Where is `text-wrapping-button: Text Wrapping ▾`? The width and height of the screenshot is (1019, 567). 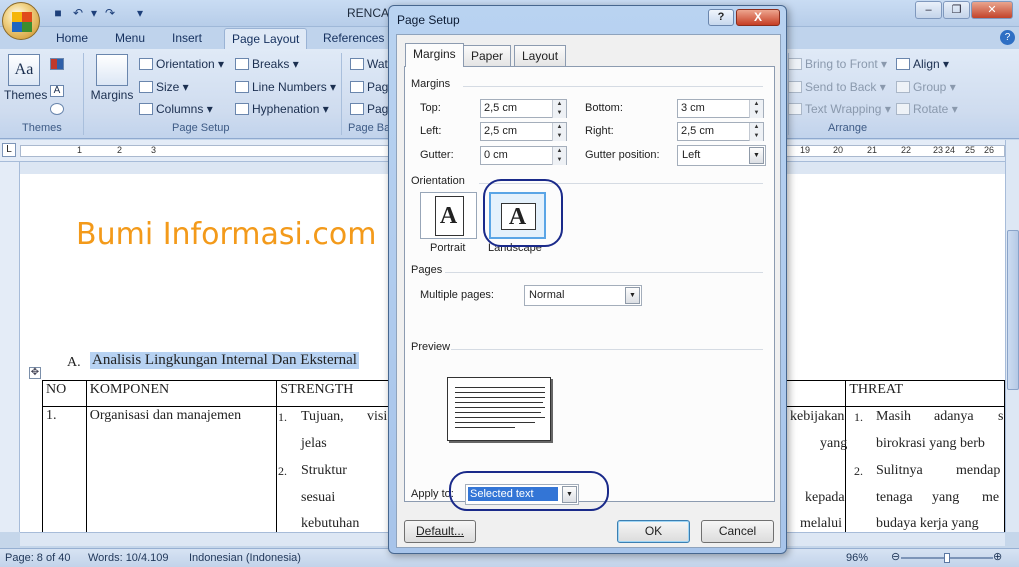
text-wrapping-button: Text Wrapping ▾ is located at coordinates (839, 109).